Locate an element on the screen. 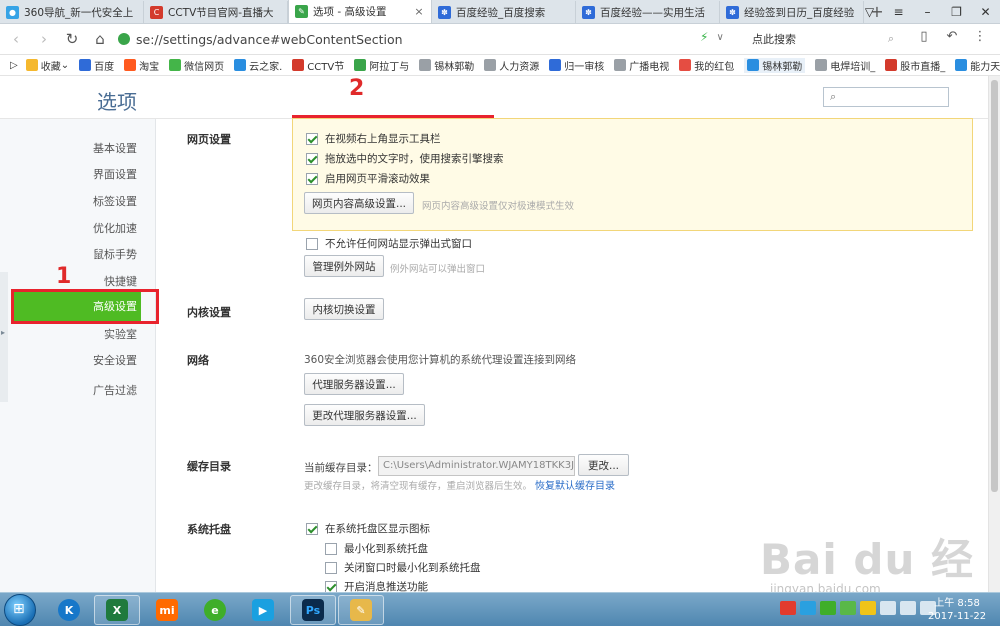  sogou-icon is located at coordinates (788, 608).